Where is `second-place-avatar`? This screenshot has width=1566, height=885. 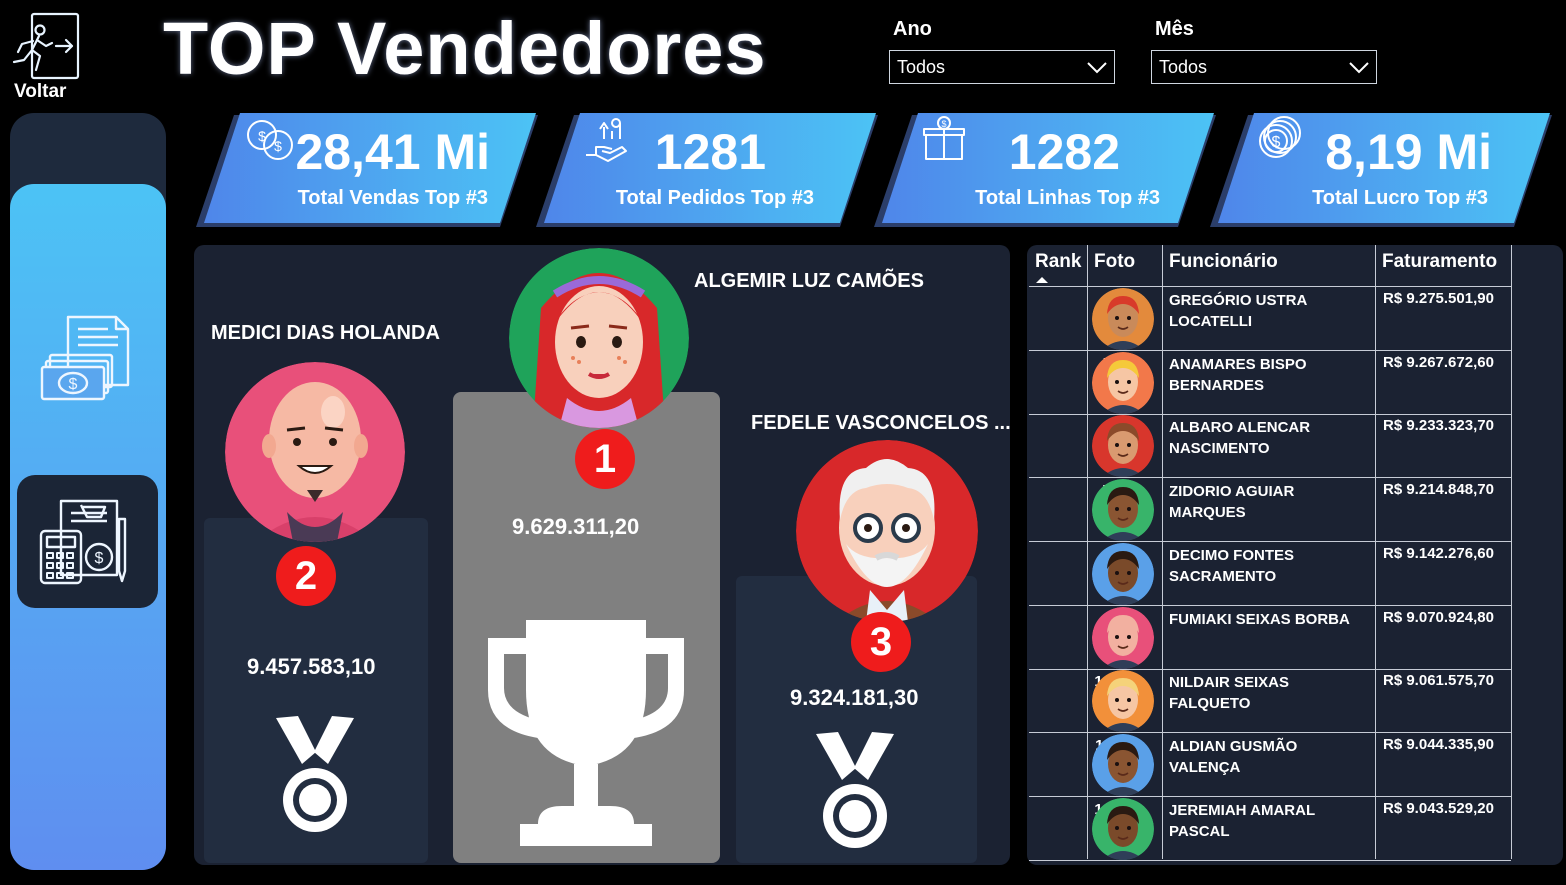
second-place-avatar is located at coordinates (315, 452).